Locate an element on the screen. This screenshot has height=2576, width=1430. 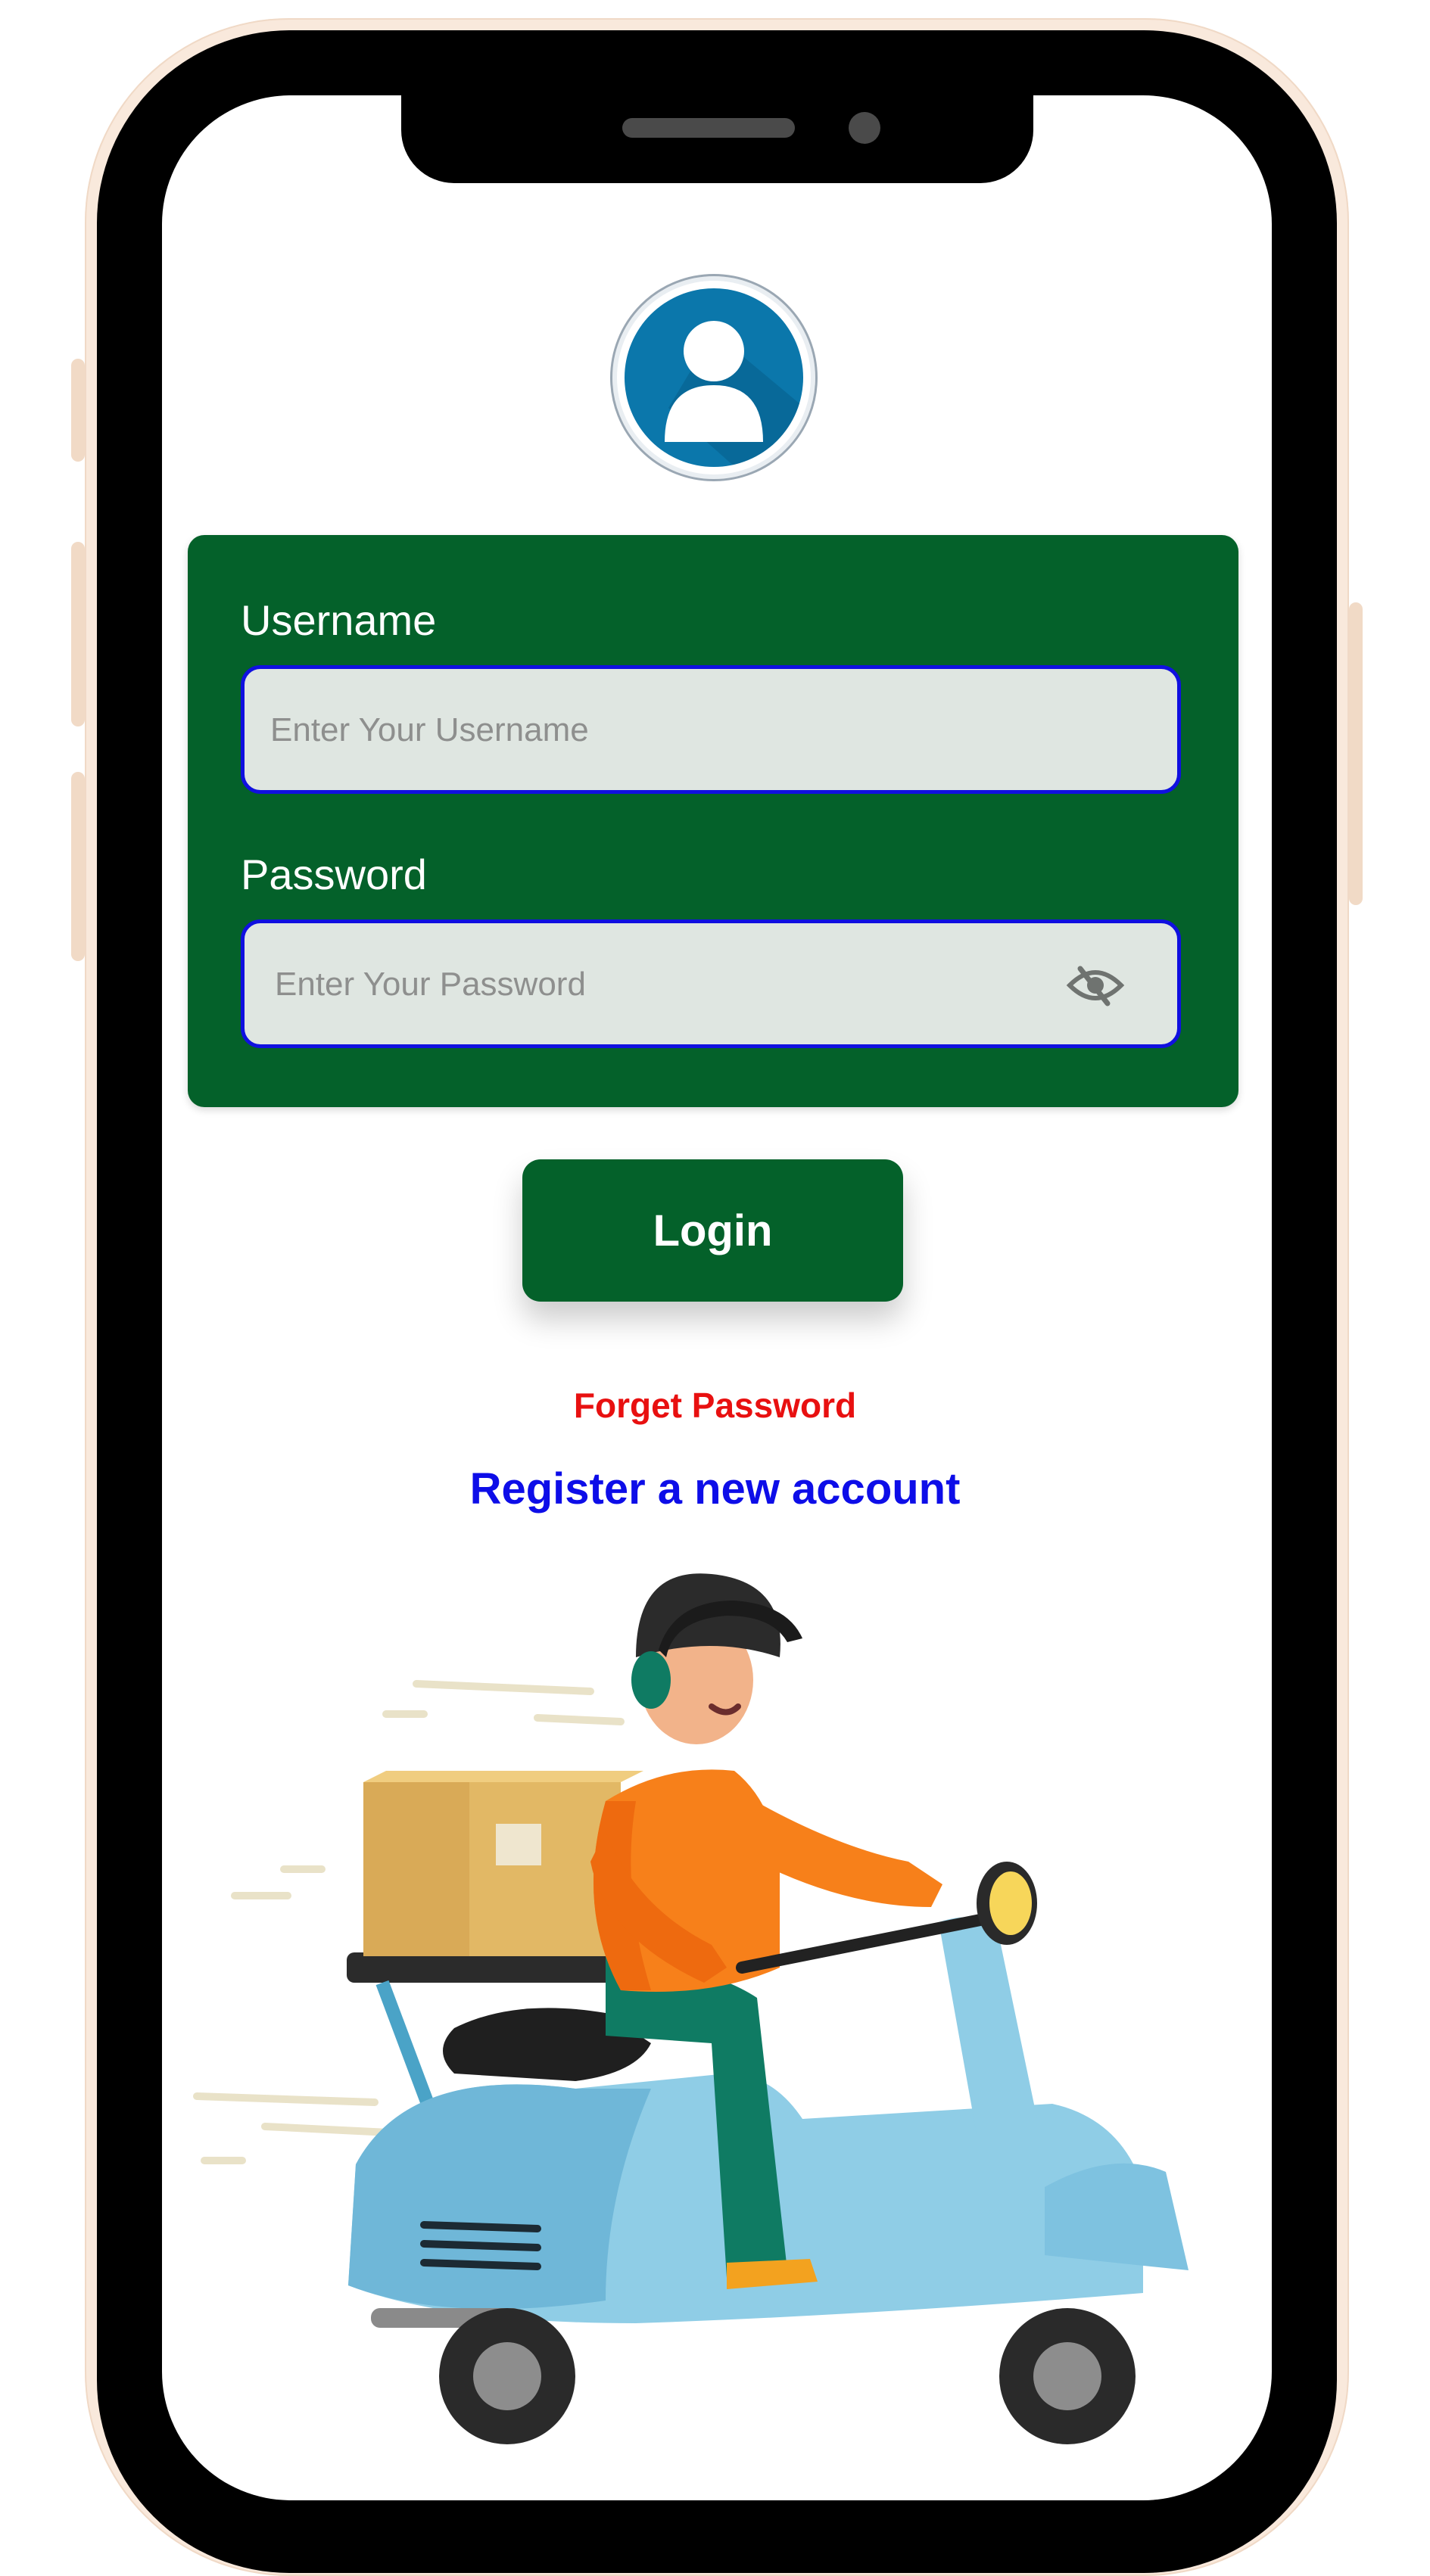
password-field-wrapper is located at coordinates (711, 983).